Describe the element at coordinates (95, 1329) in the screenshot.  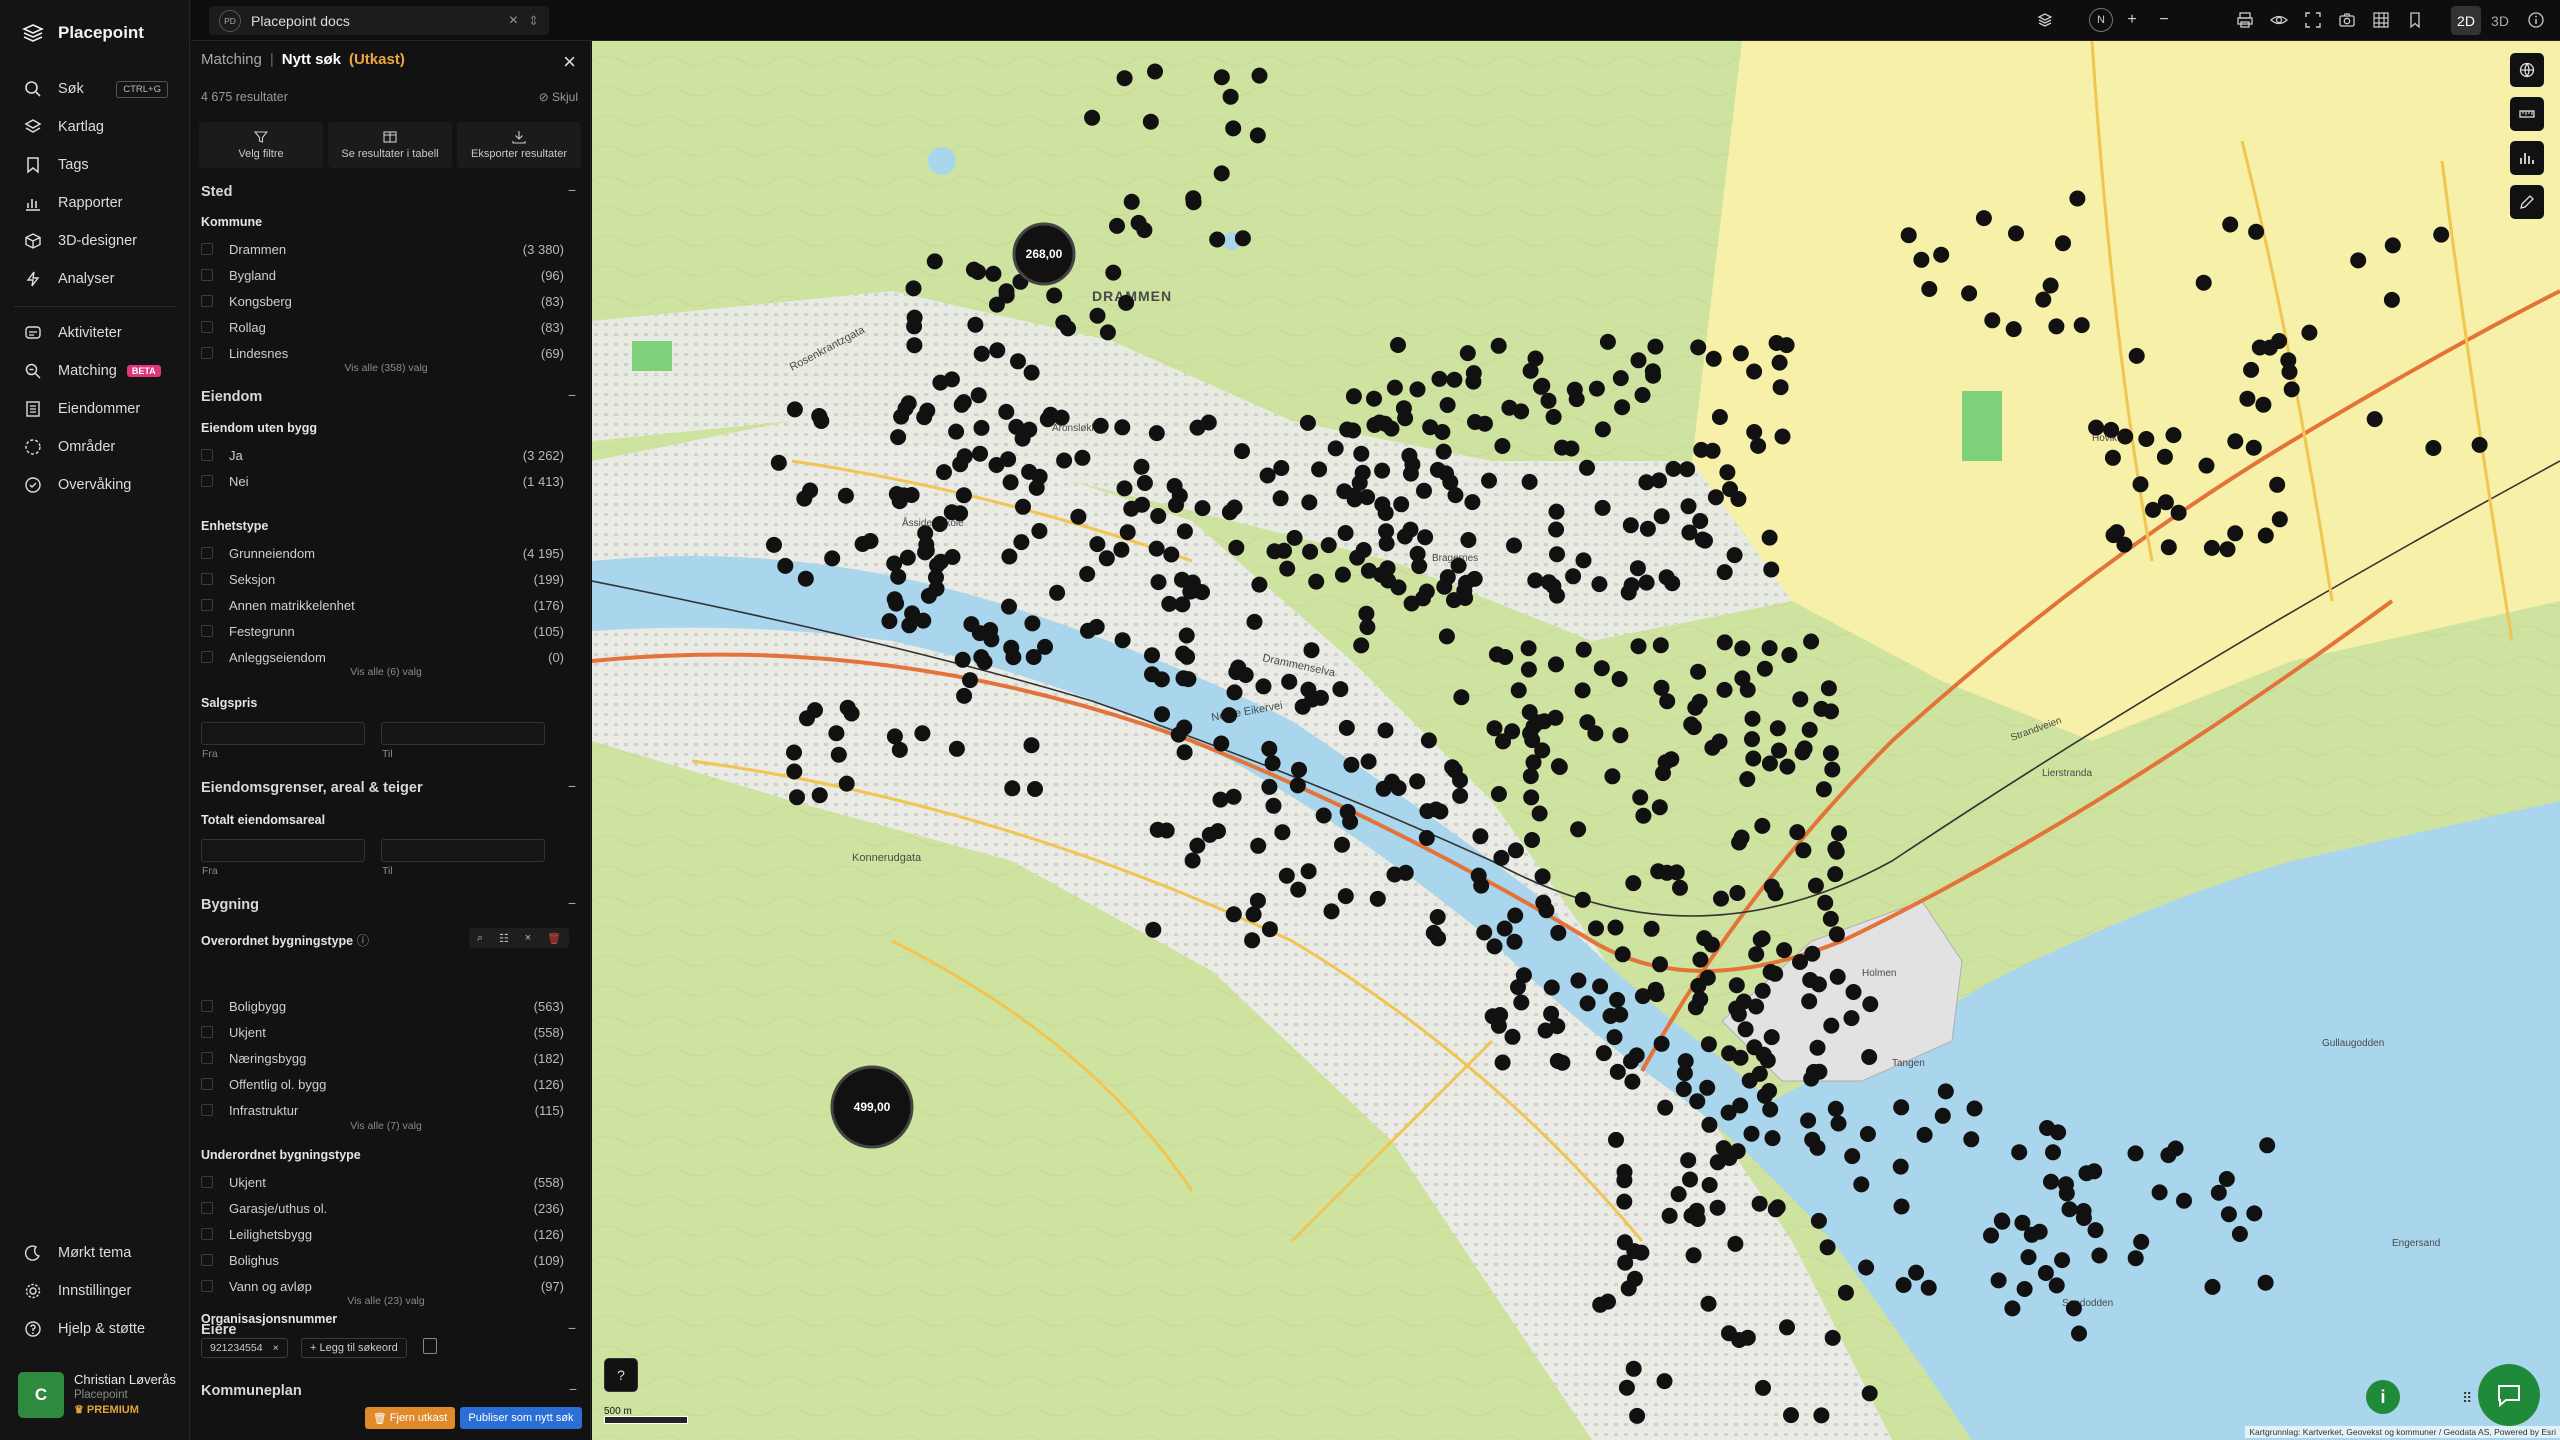
I see `nav-item-help: Hjelp & støtte` at that location.